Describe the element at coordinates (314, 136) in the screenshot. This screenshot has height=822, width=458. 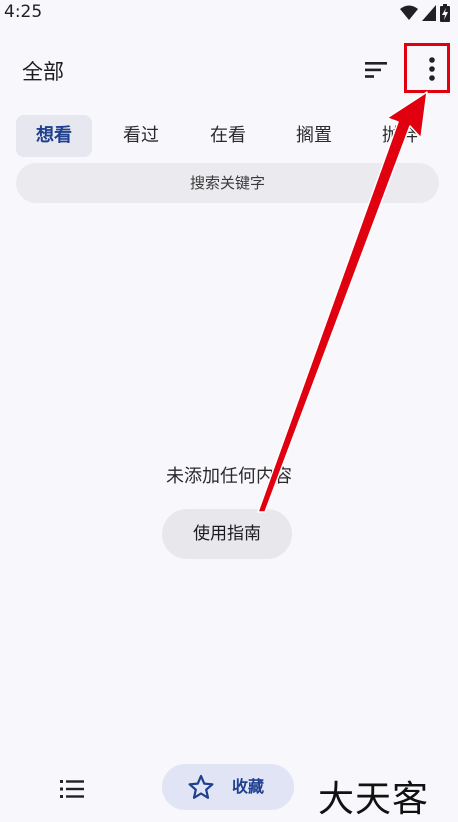
I see `tab-on-hold: 搁置` at that location.